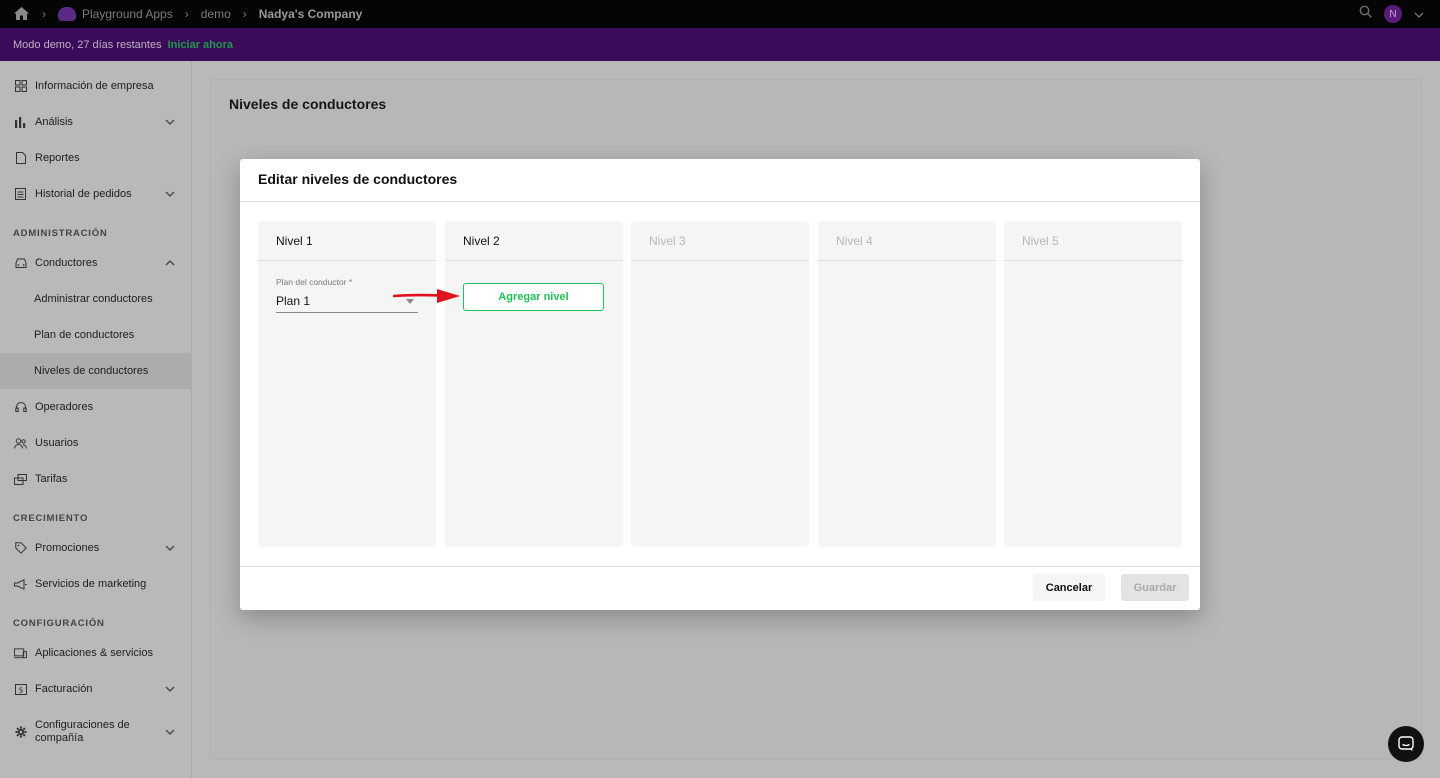  Describe the element at coordinates (82, 731) in the screenshot. I see `sidebar-item-label: Configuraciones de compañía` at that location.